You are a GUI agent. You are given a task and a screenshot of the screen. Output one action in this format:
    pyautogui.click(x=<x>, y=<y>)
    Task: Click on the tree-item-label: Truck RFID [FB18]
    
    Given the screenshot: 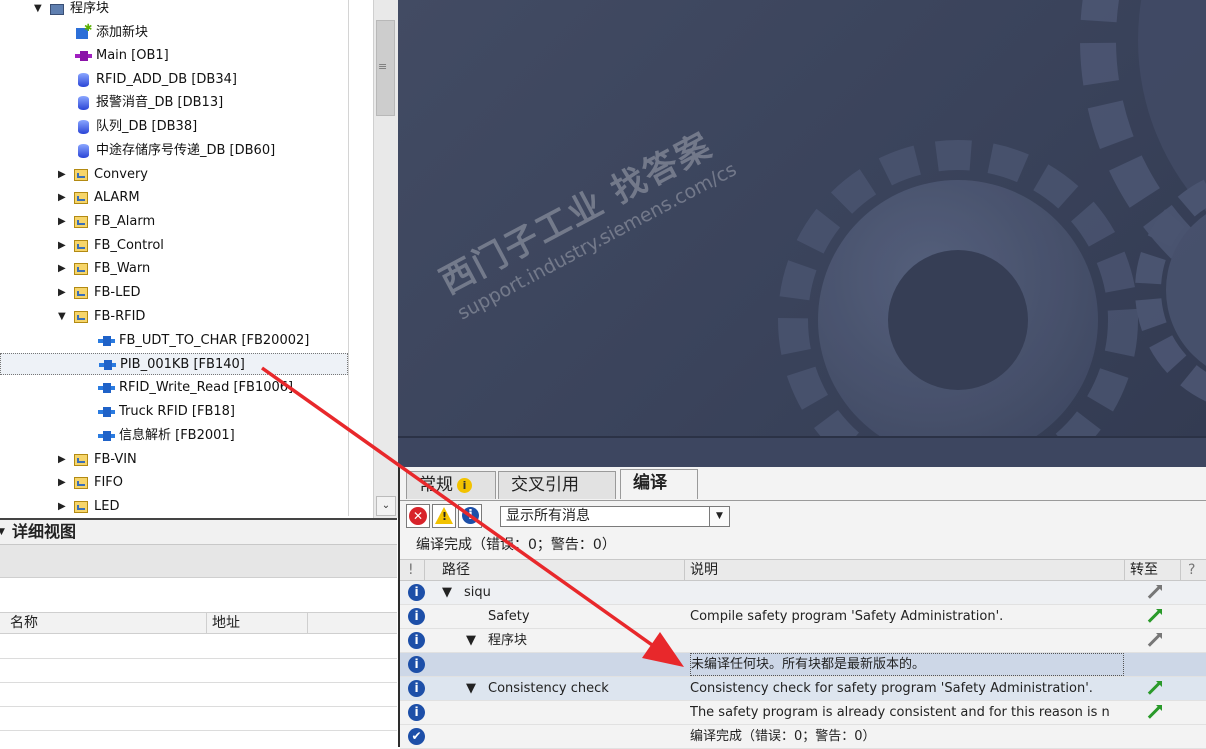 What is the action you would take?
    pyautogui.click(x=177, y=411)
    